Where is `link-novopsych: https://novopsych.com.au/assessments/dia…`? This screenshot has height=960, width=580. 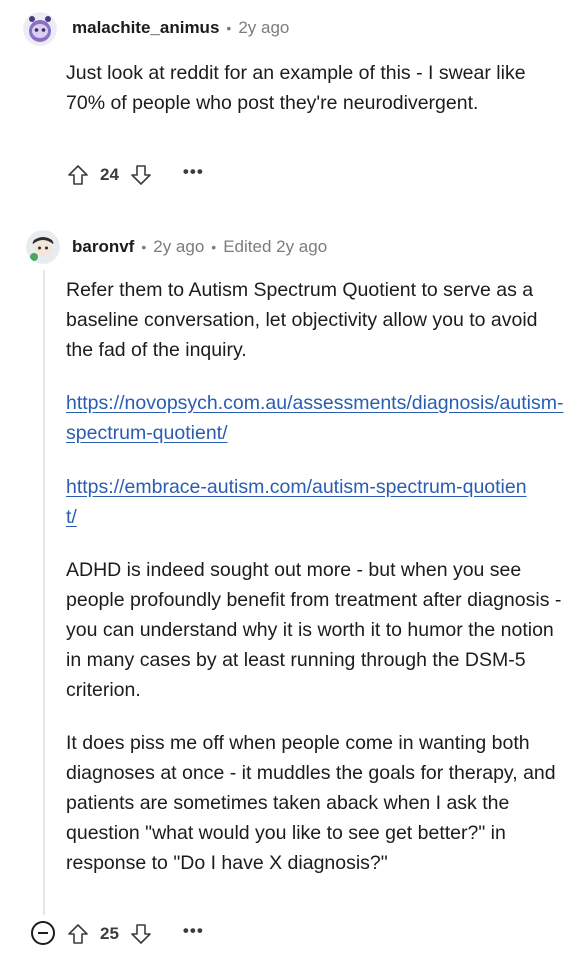 link-novopsych: https://novopsych.com.au/assessments/dia… is located at coordinates (314, 418).